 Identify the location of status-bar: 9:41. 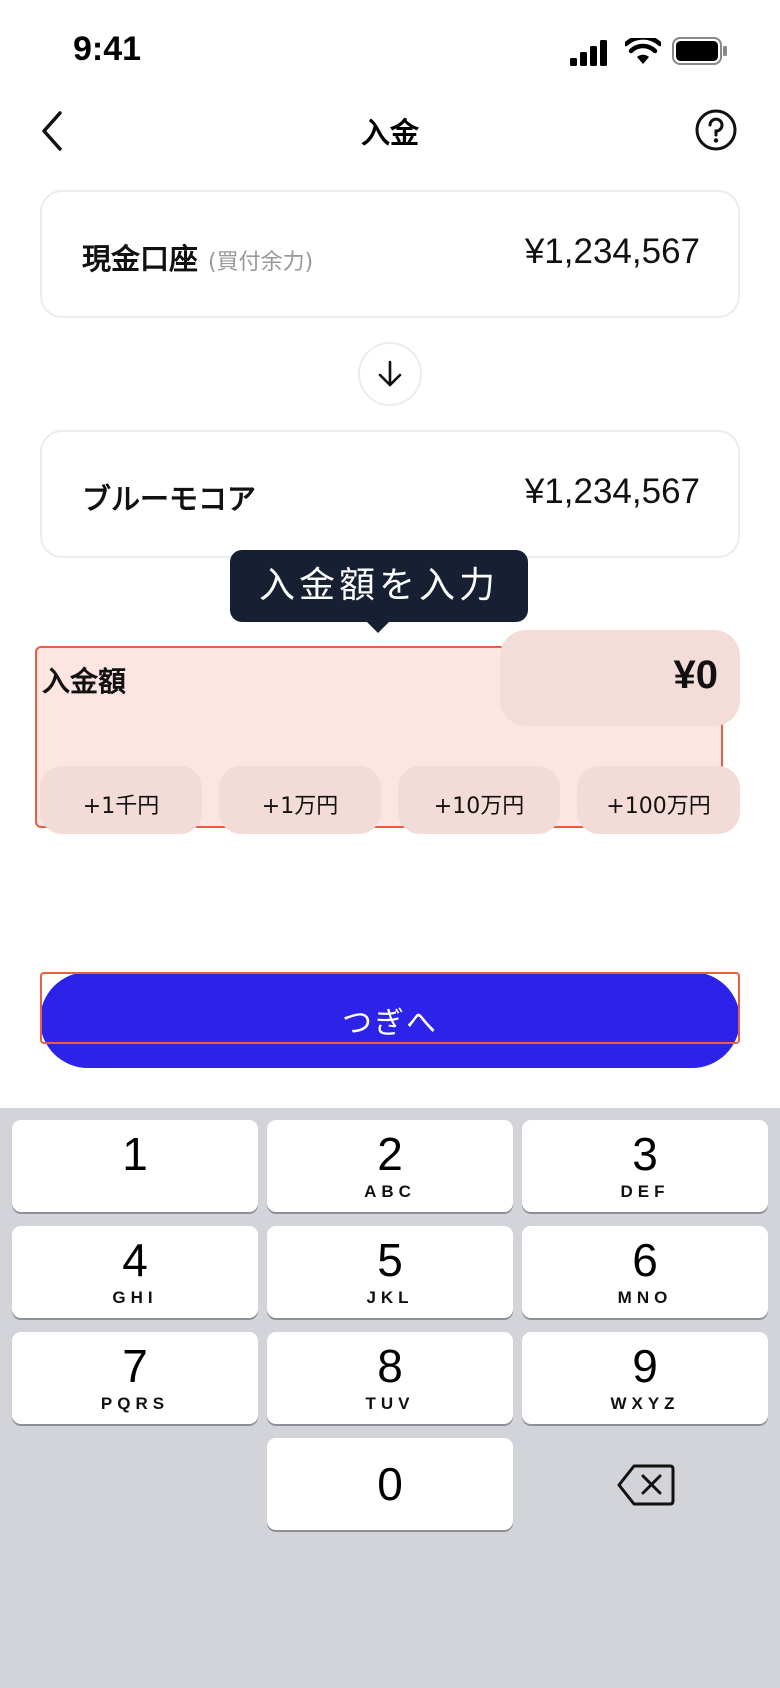
(390, 50).